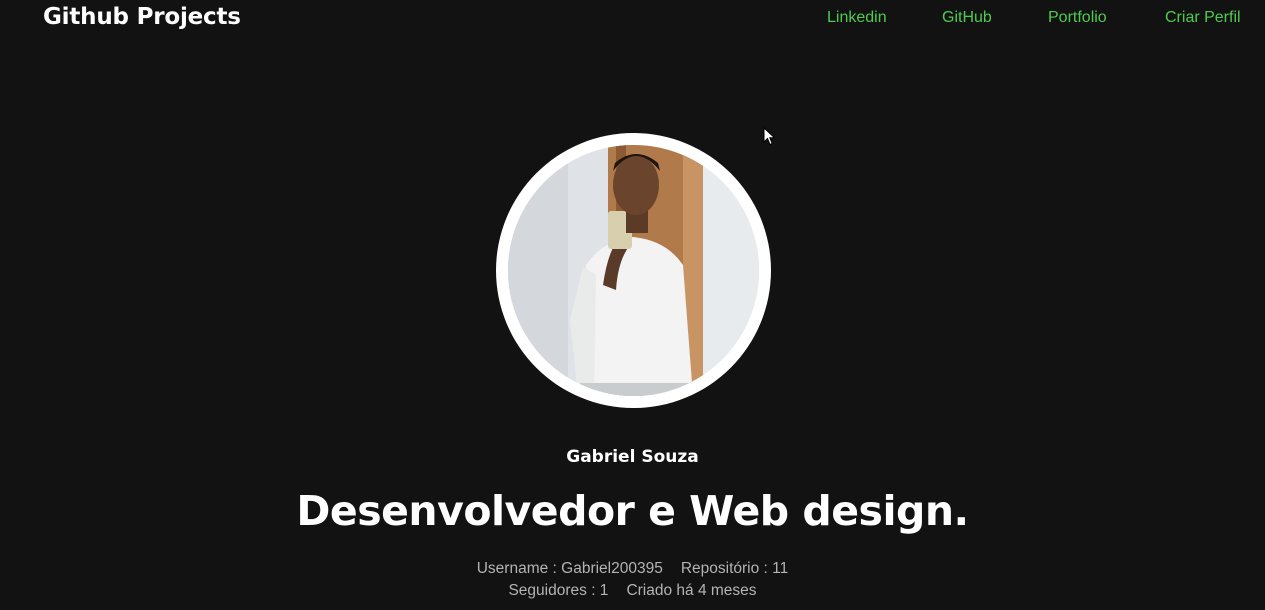 The width and height of the screenshot is (1265, 610). I want to click on nav-link-github: GitHub, so click(967, 18).